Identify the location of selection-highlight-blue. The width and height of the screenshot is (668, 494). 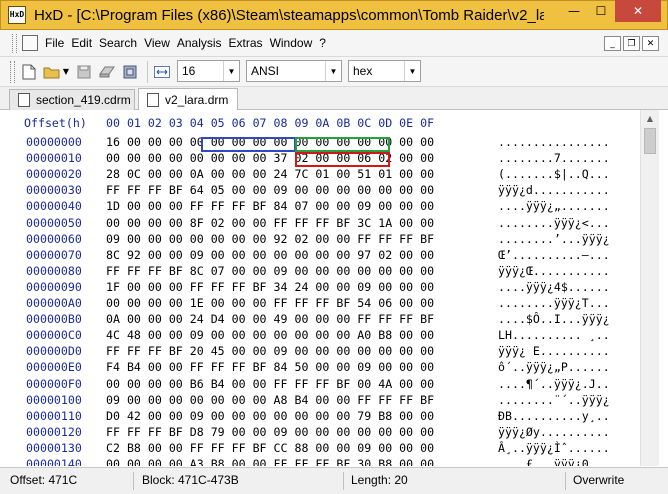
(248, 144).